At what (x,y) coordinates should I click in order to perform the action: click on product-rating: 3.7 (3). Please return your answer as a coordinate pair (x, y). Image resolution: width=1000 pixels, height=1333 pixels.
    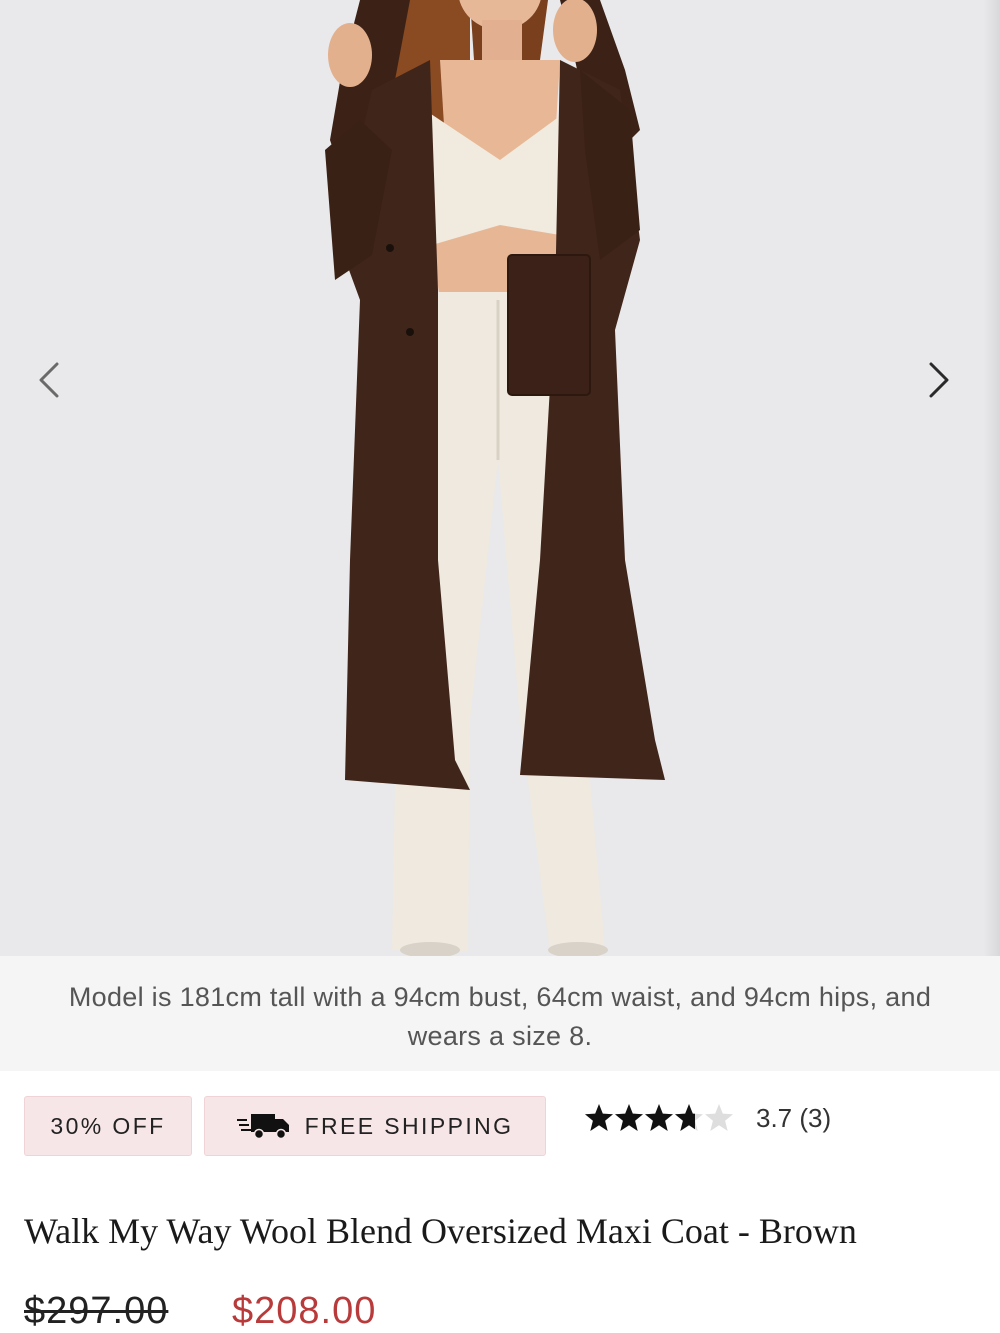
    Looking at the image, I should click on (707, 1118).